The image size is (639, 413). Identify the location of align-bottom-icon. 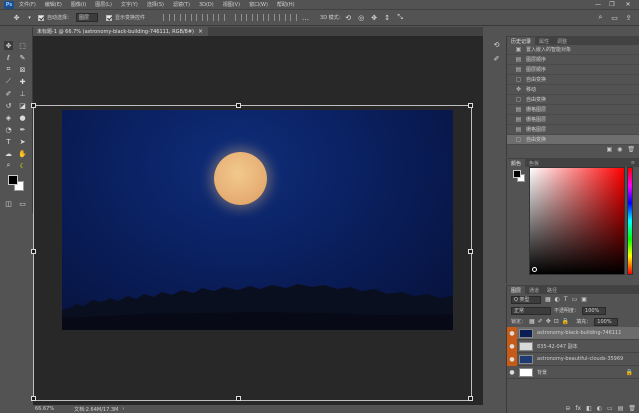
(222, 17).